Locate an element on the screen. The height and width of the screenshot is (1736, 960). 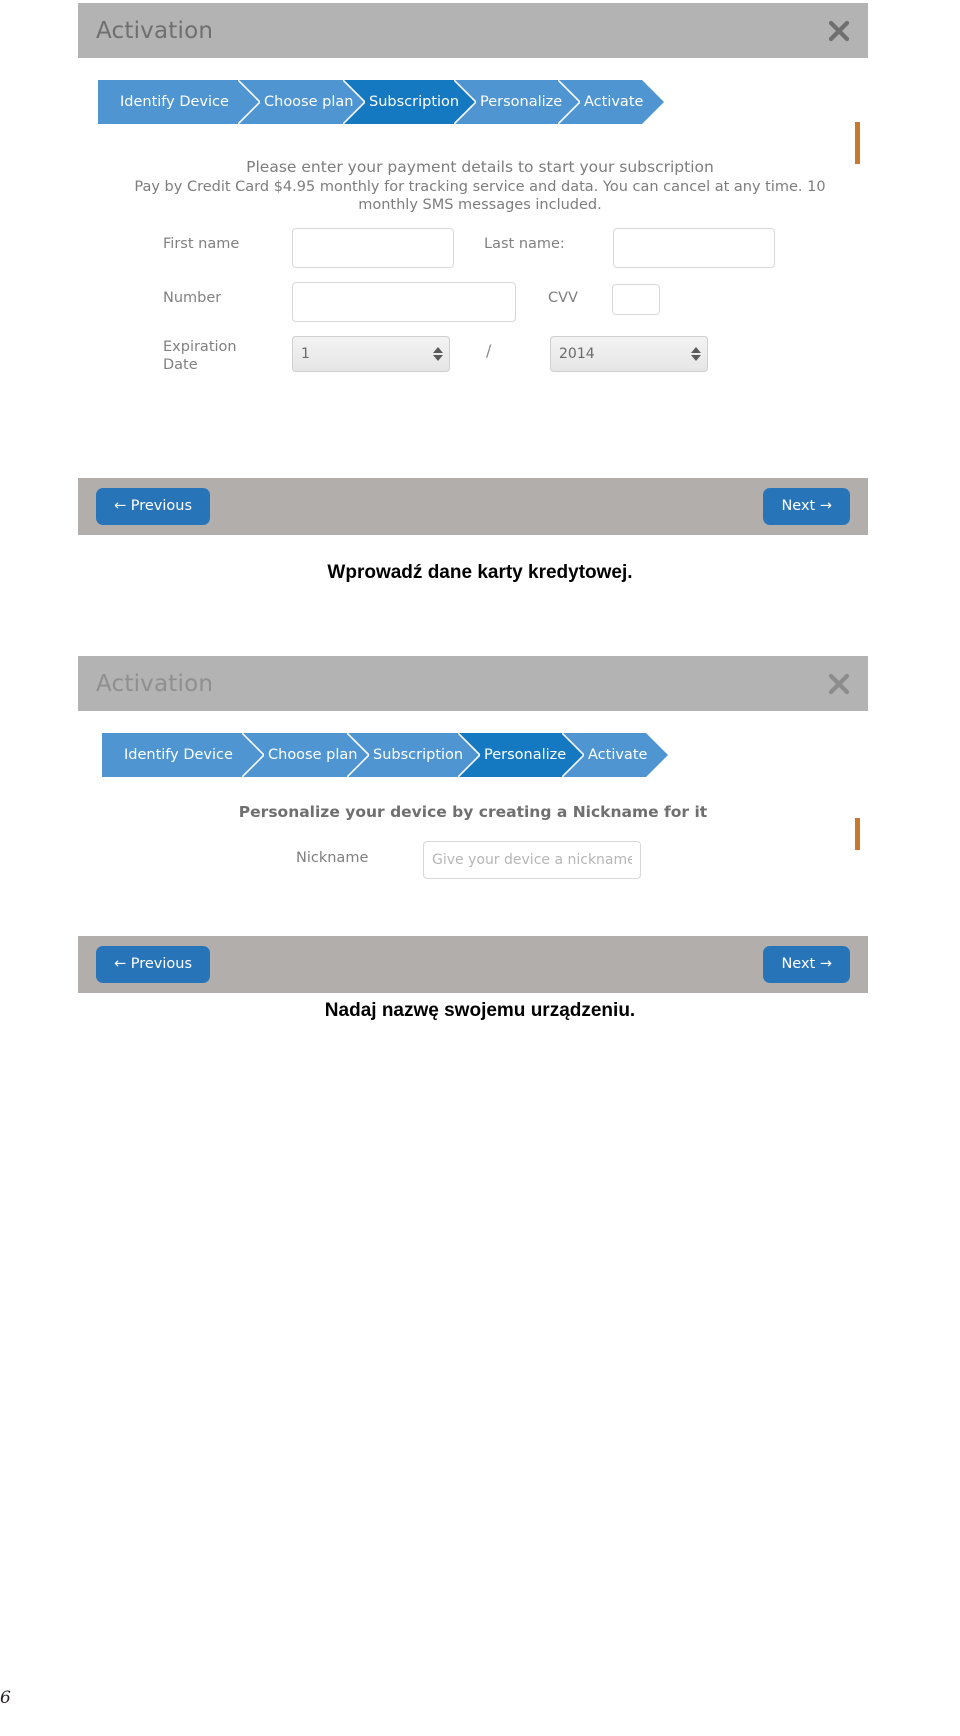
nickname-label: Nickname is located at coordinates (332, 858).